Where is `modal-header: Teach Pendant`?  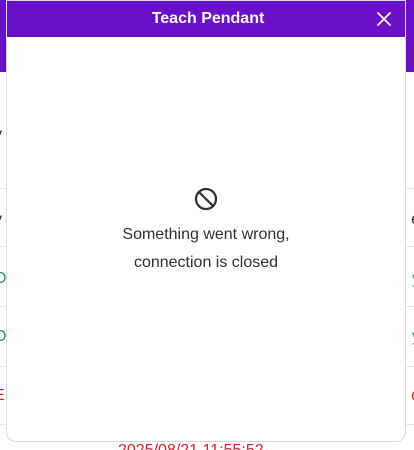 modal-header: Teach Pendant is located at coordinates (206, 19).